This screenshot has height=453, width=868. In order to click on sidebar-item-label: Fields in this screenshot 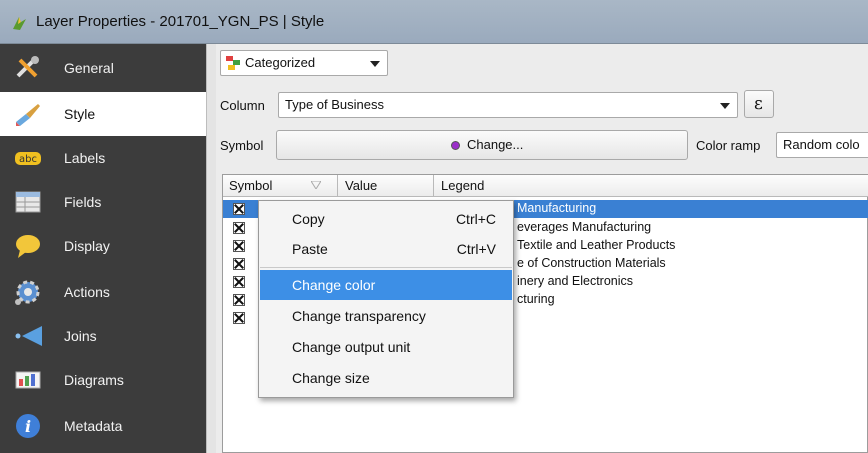, I will do `click(83, 202)`.